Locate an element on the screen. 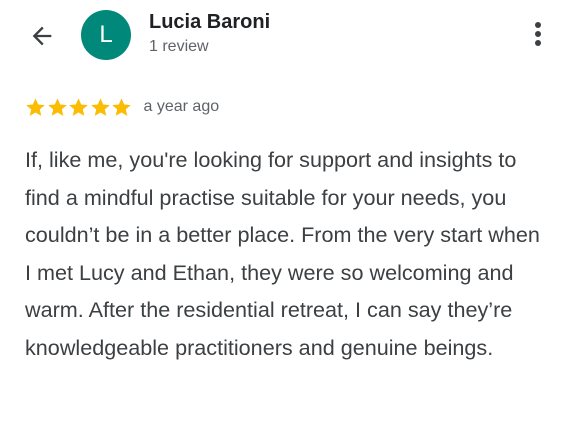 Image resolution: width=562 pixels, height=448 pixels. review-date: a year ago is located at coordinates (181, 106).